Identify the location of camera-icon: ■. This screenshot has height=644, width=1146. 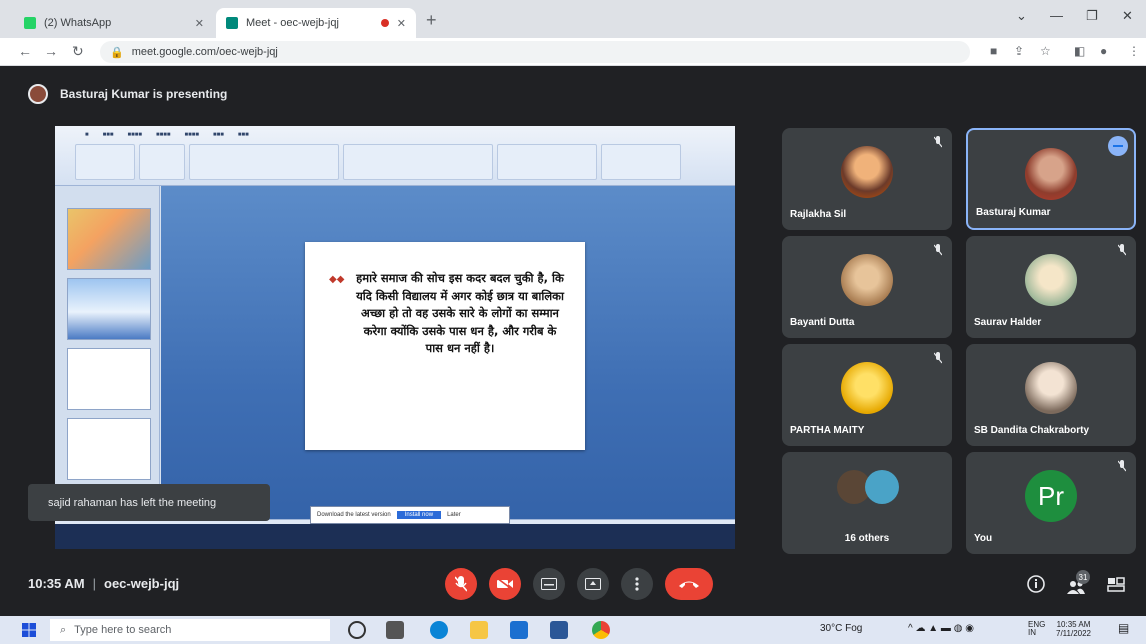
(993, 51).